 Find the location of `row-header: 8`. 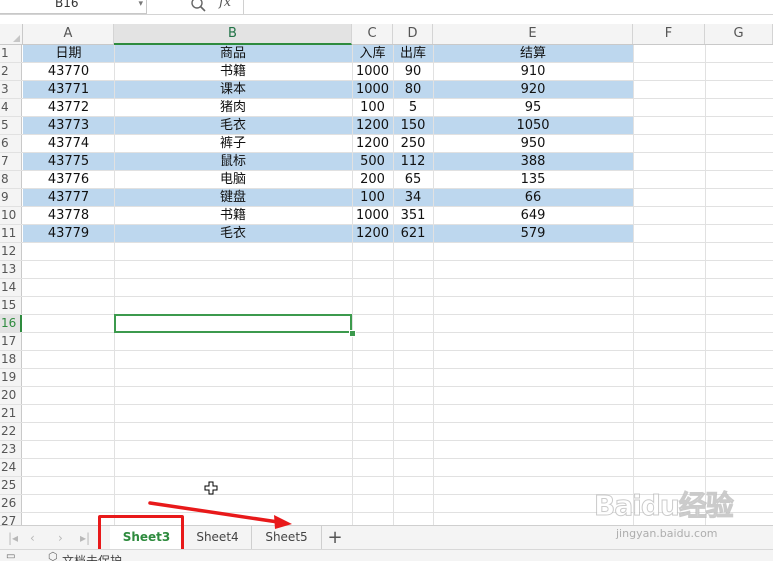

row-header: 8 is located at coordinates (11, 179).